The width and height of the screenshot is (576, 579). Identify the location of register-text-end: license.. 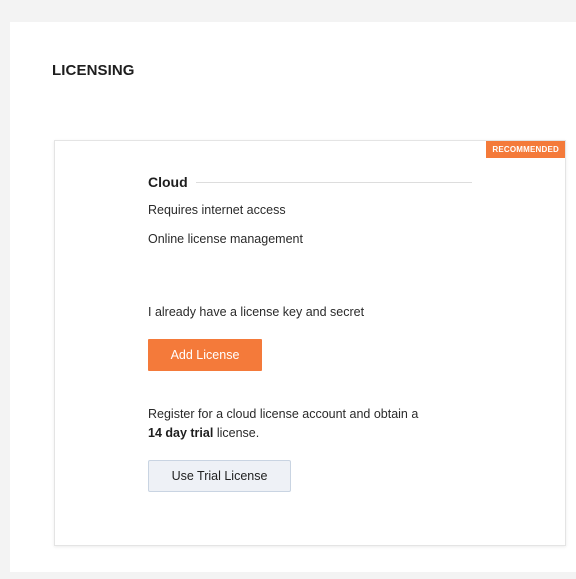
(238, 433).